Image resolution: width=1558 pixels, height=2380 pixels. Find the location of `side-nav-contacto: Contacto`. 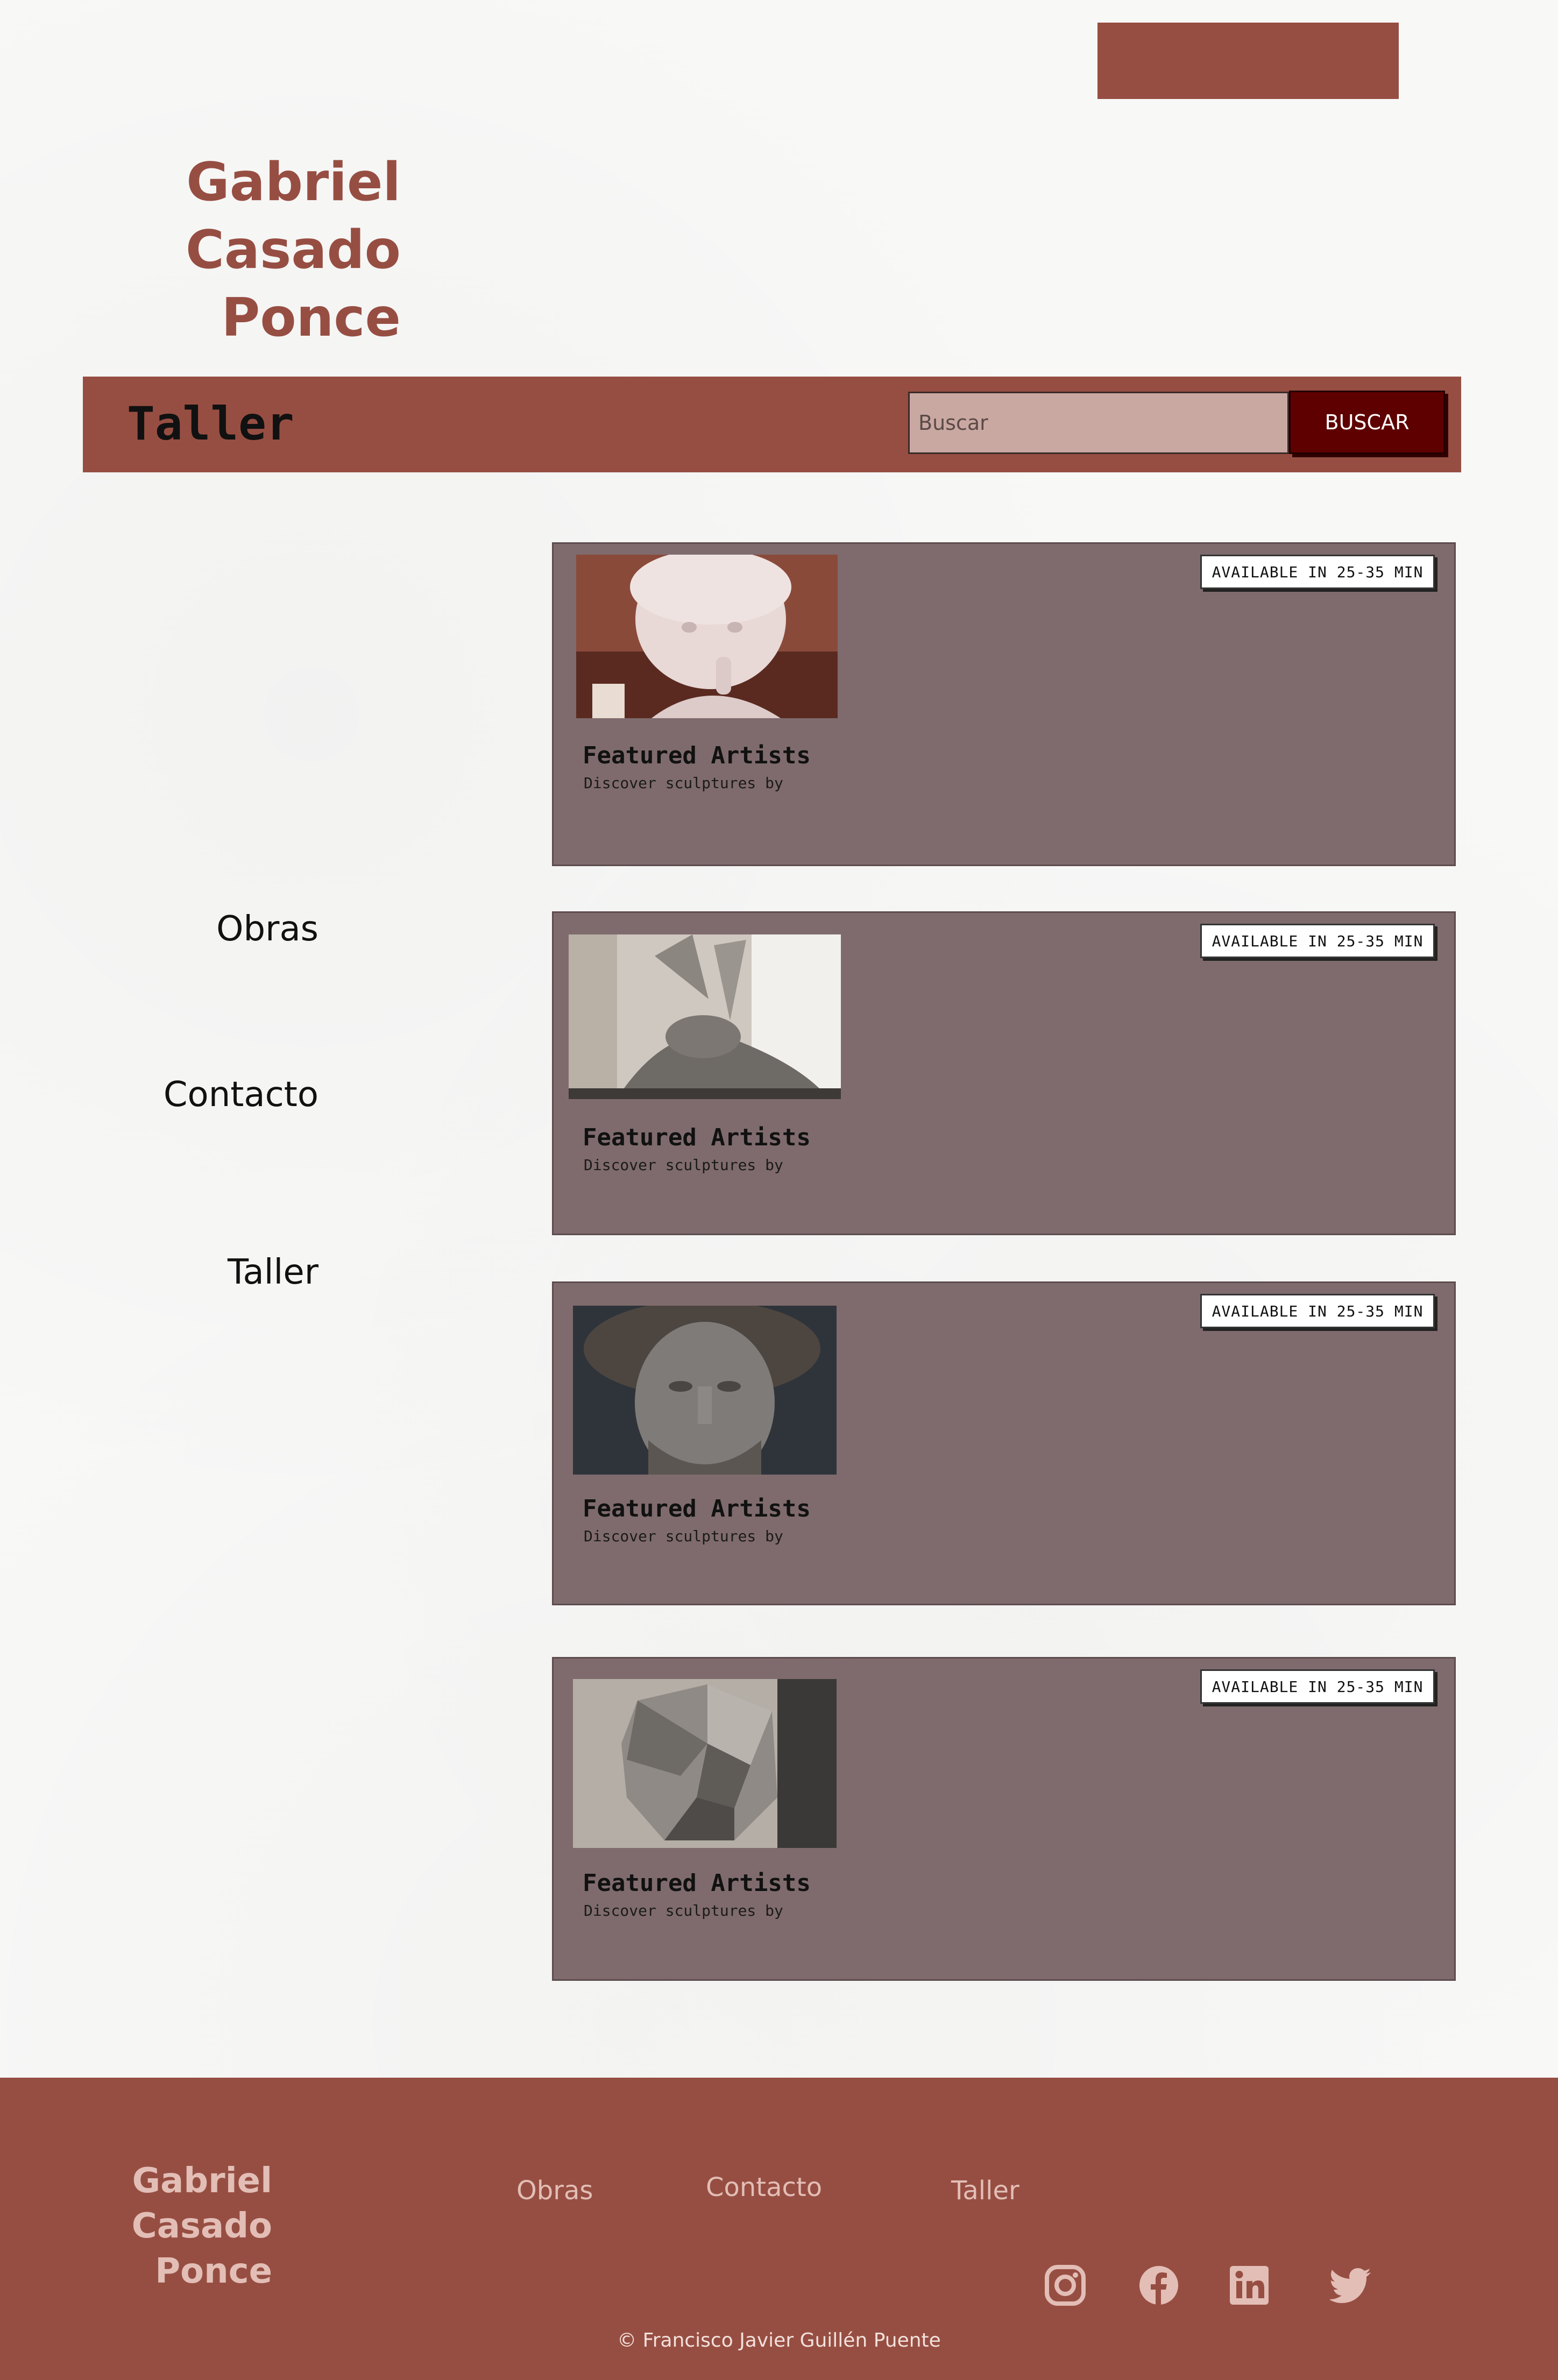

side-nav-contacto: Contacto is located at coordinates (213, 1095).